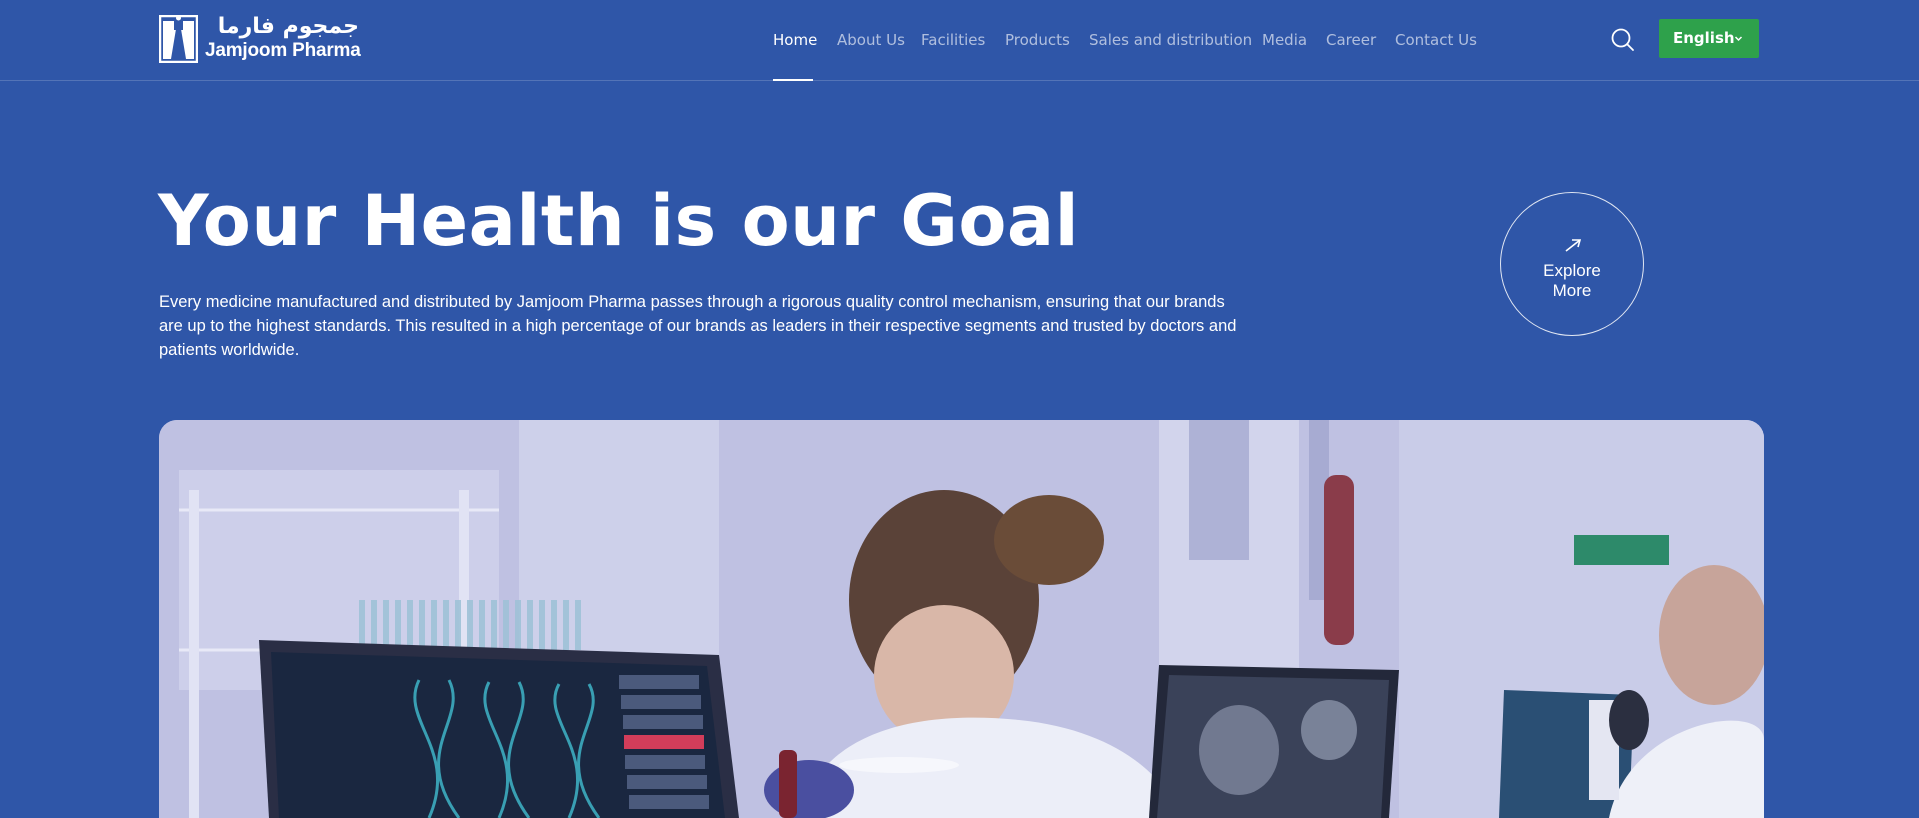  Describe the element at coordinates (1738, 39) in the screenshot. I see `chevron-down-icon` at that location.